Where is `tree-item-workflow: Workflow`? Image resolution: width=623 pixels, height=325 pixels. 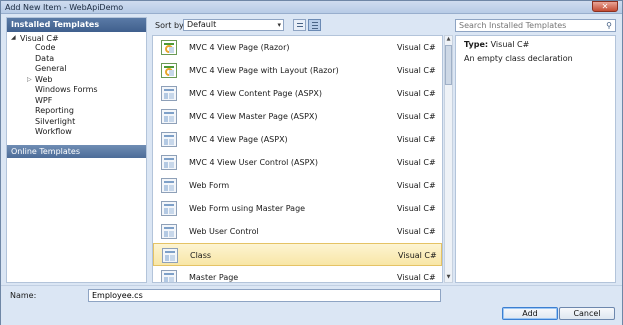
tree-item-workflow: Workflow is located at coordinates (76, 132).